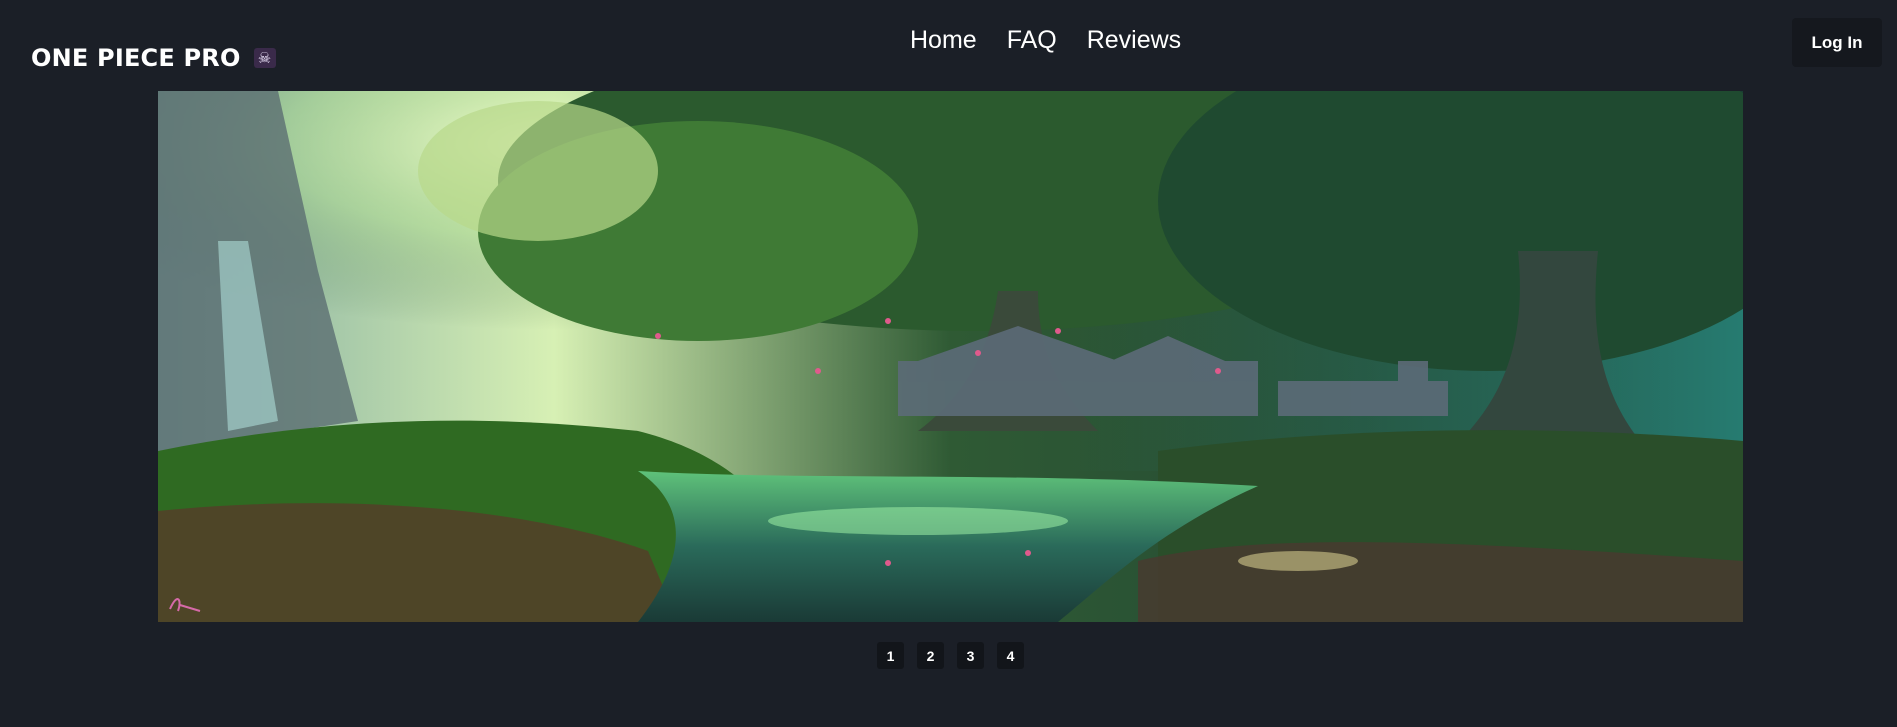 This screenshot has height=727, width=1897. Describe the element at coordinates (950, 655) in the screenshot. I see `carousel-pagination: 1 2 3 4` at that location.